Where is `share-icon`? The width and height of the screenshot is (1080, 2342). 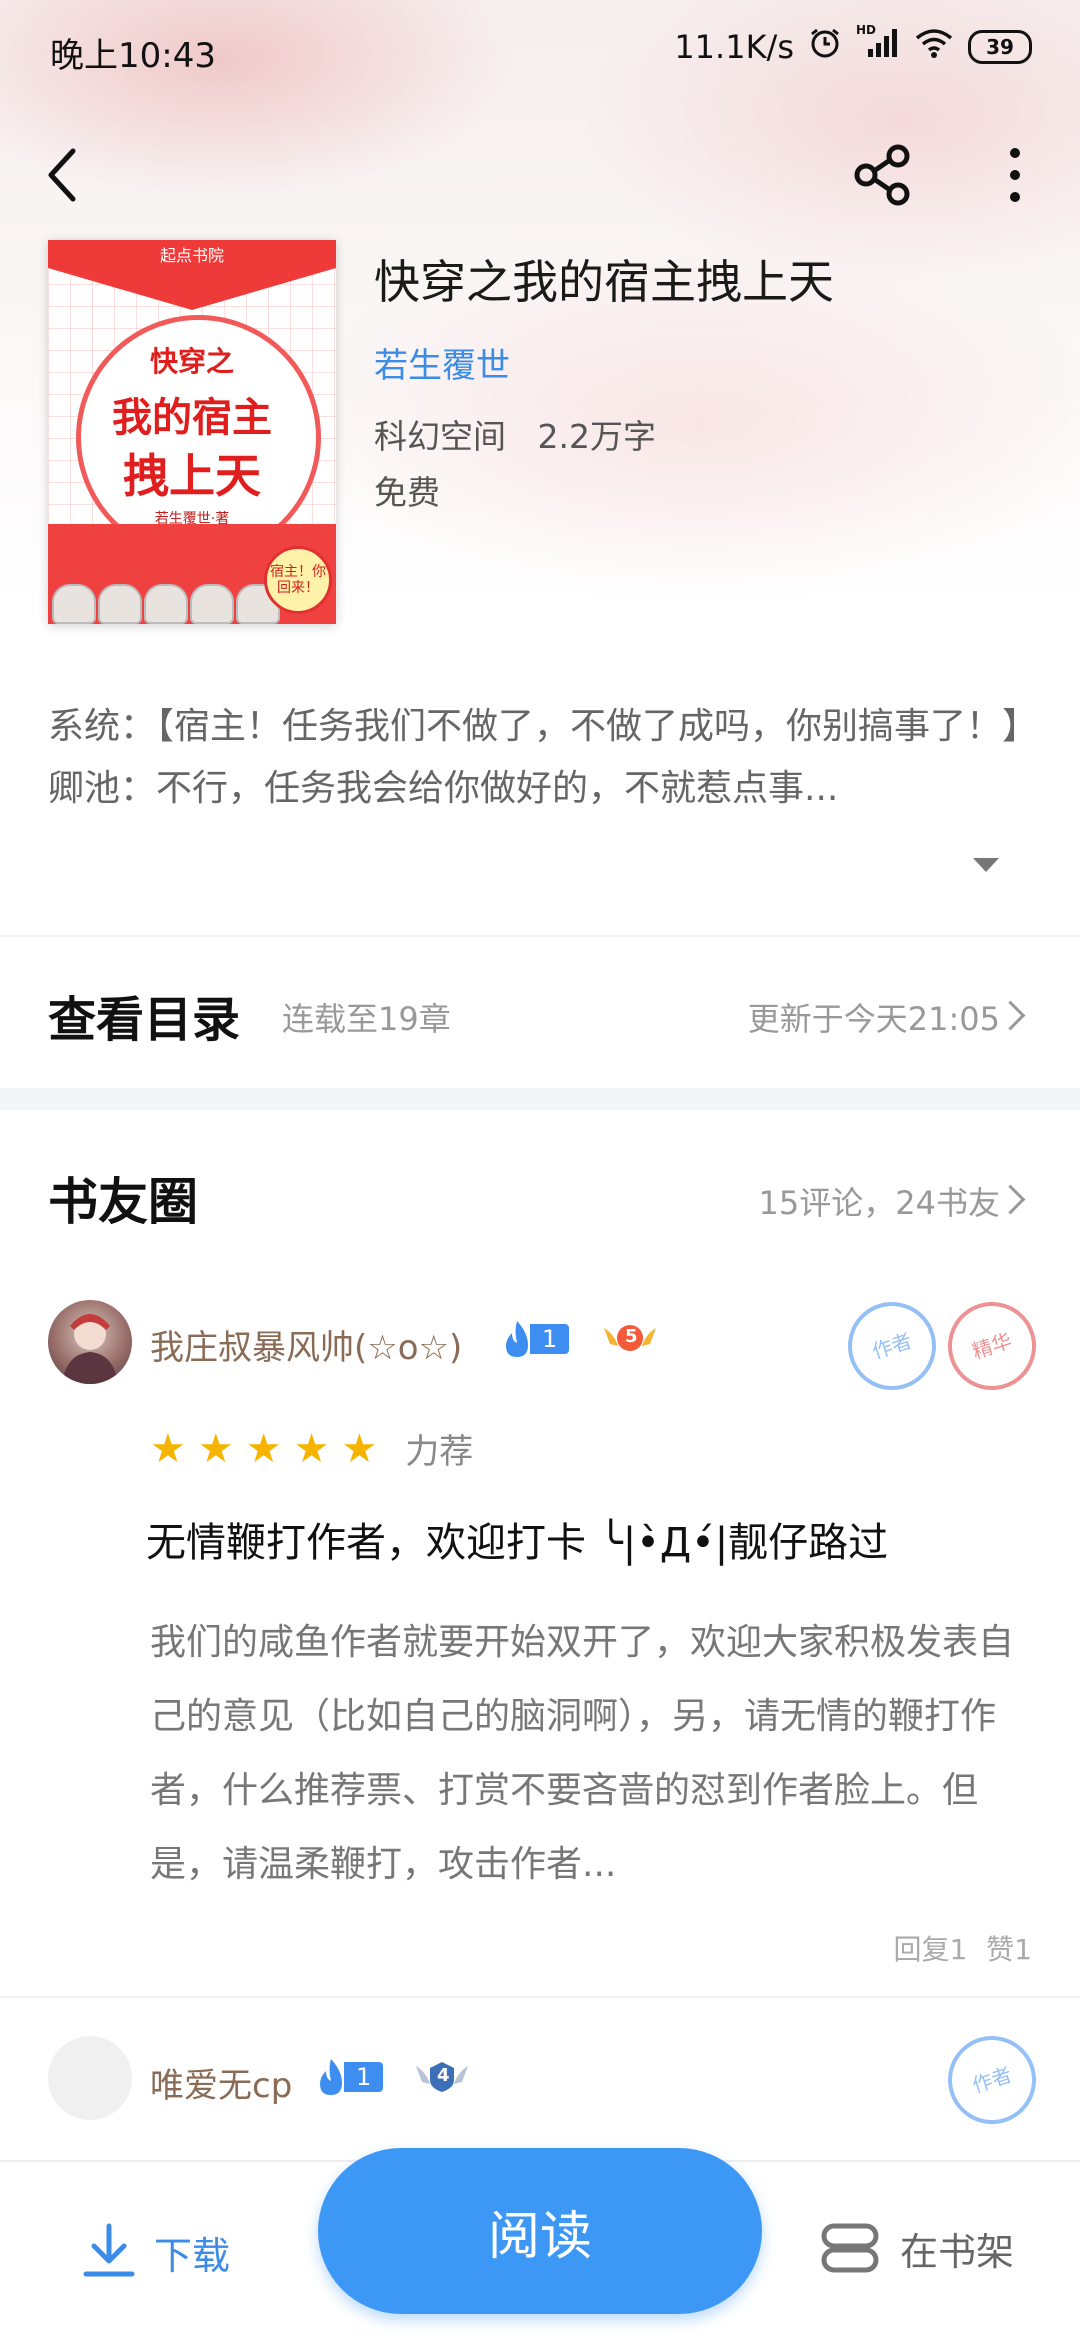
share-icon is located at coordinates (882, 175).